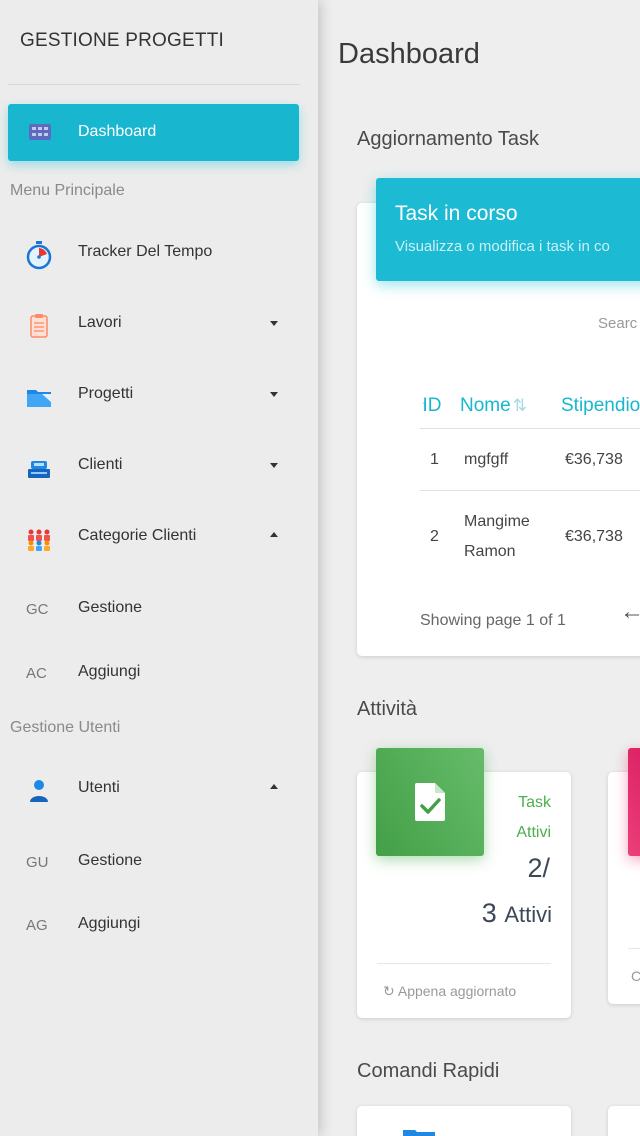  I want to click on table-row-divider, so click(530, 490).